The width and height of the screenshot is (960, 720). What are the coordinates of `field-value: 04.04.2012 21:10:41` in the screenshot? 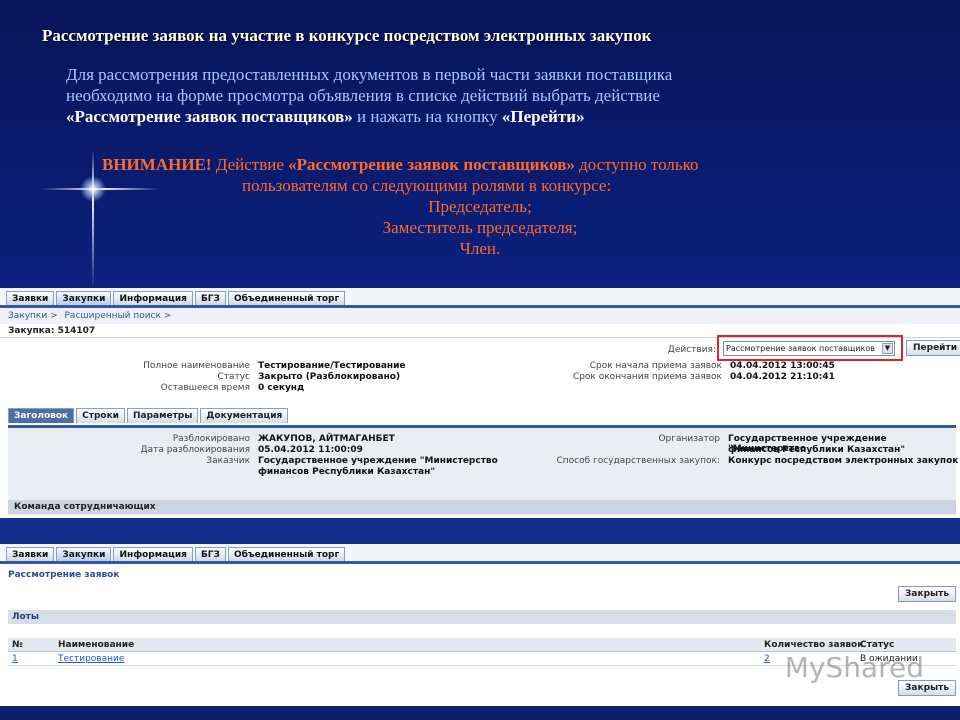 It's located at (782, 377).